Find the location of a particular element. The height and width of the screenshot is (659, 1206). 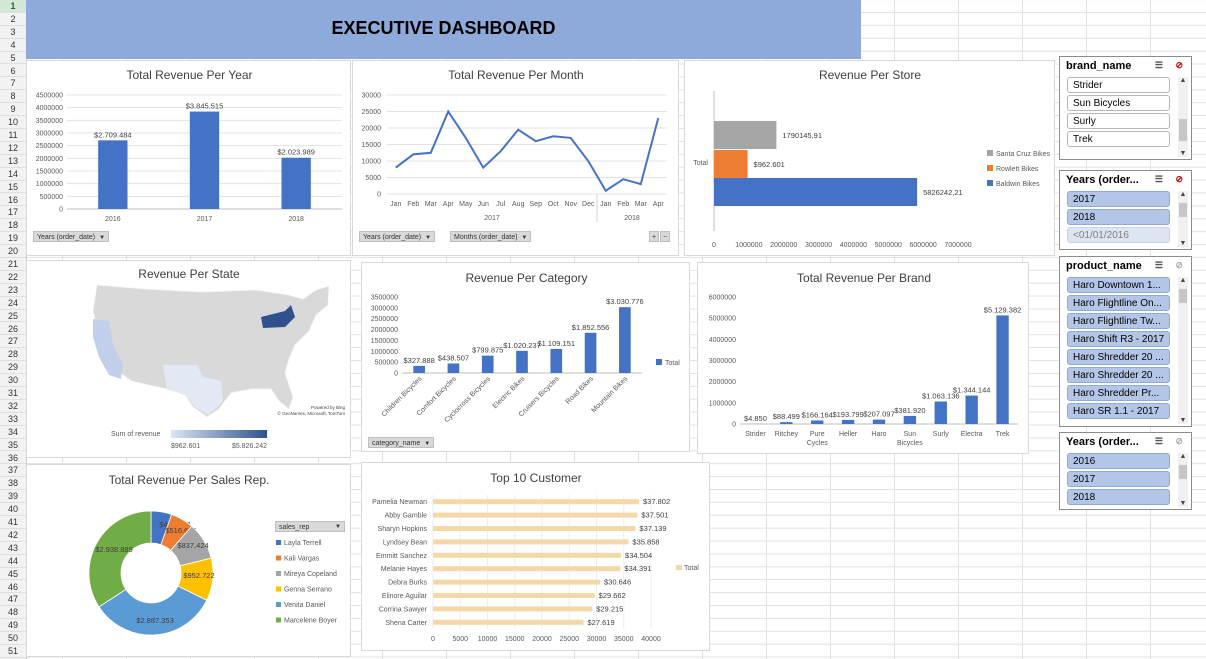

row-number: 13 is located at coordinates (13, 161).